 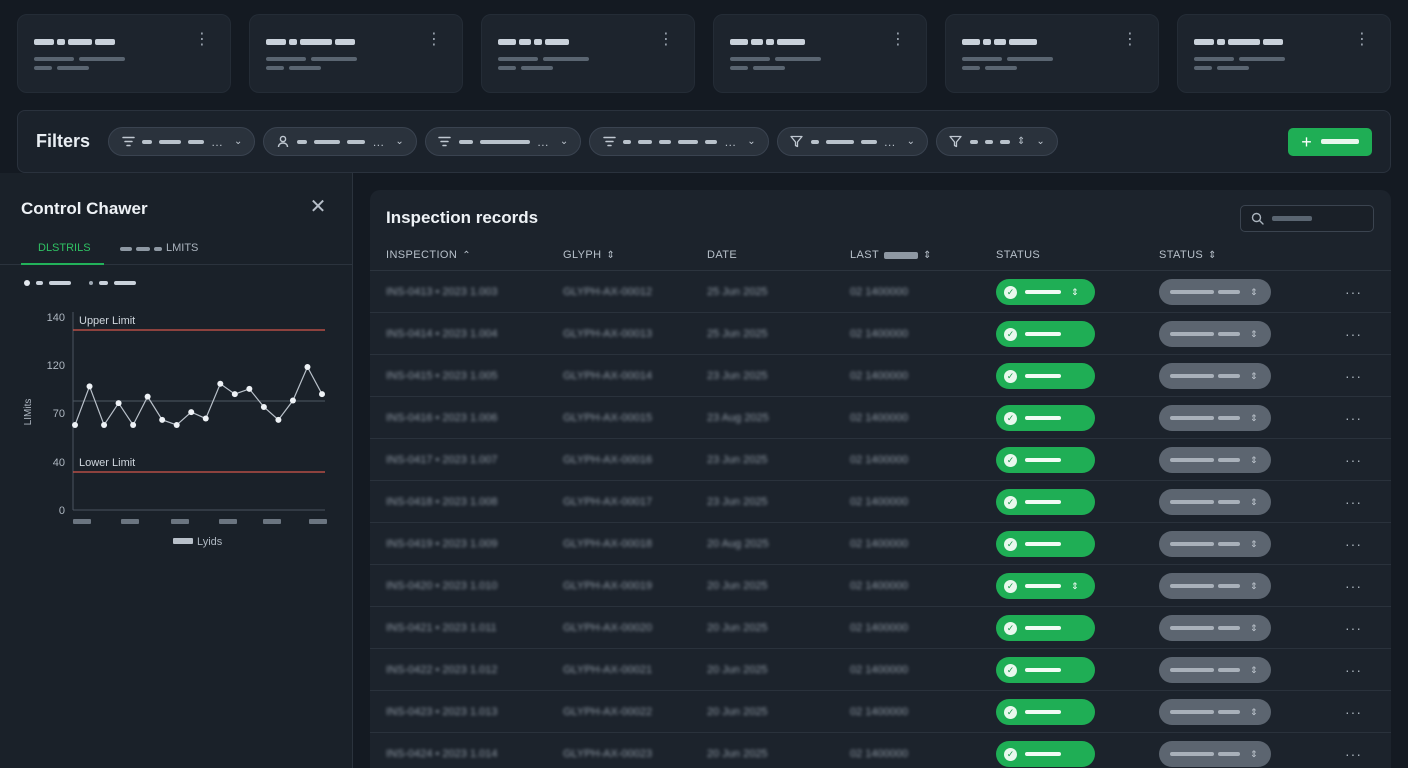 What do you see at coordinates (737, 502) in the screenshot?
I see `cell-date: 23 Jun 2025` at bounding box center [737, 502].